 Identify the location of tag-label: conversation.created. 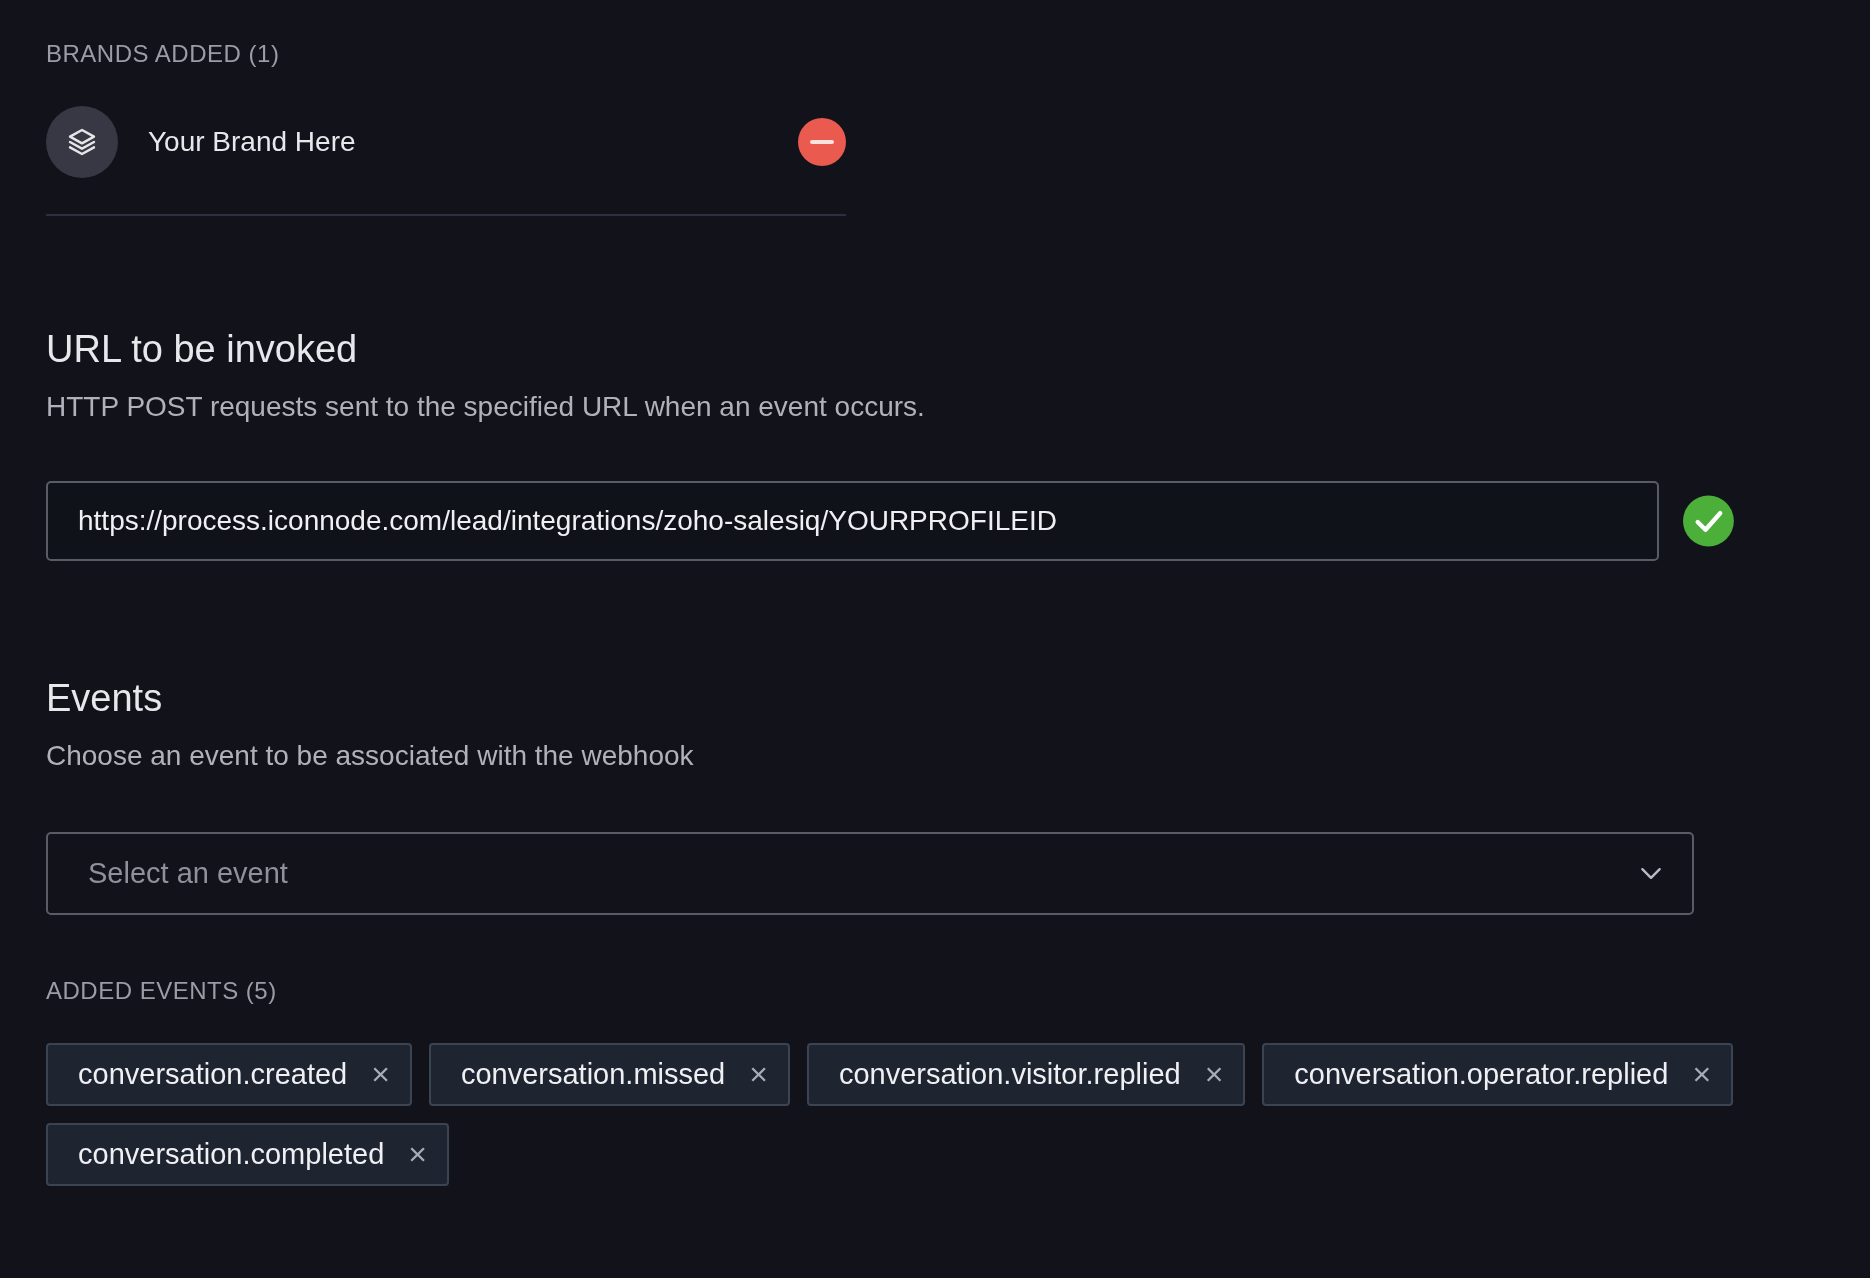
(213, 1074).